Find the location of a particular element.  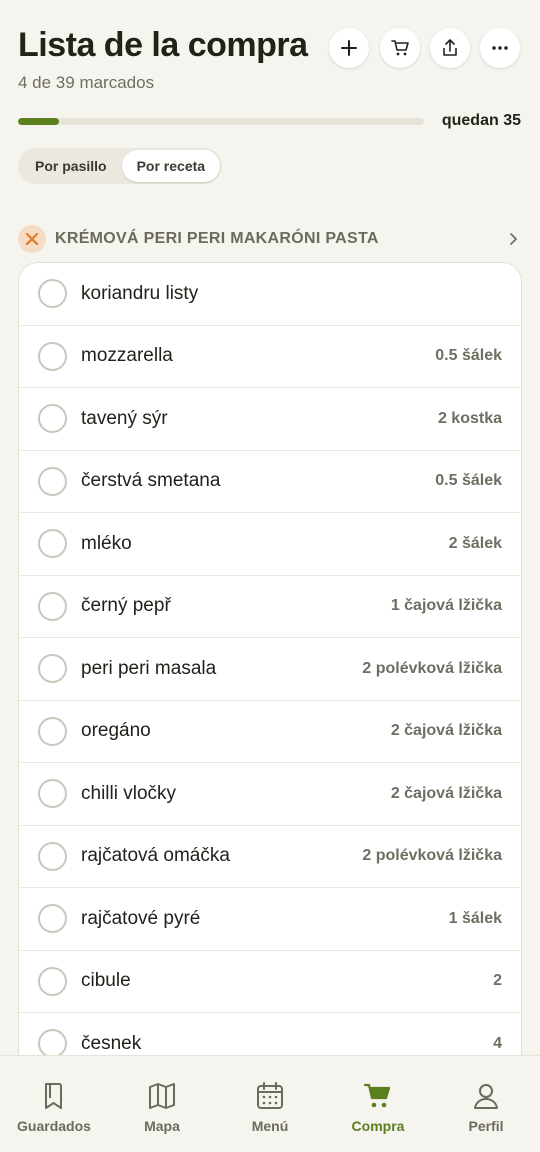

tab-menu: Menú is located at coordinates (270, 1104).